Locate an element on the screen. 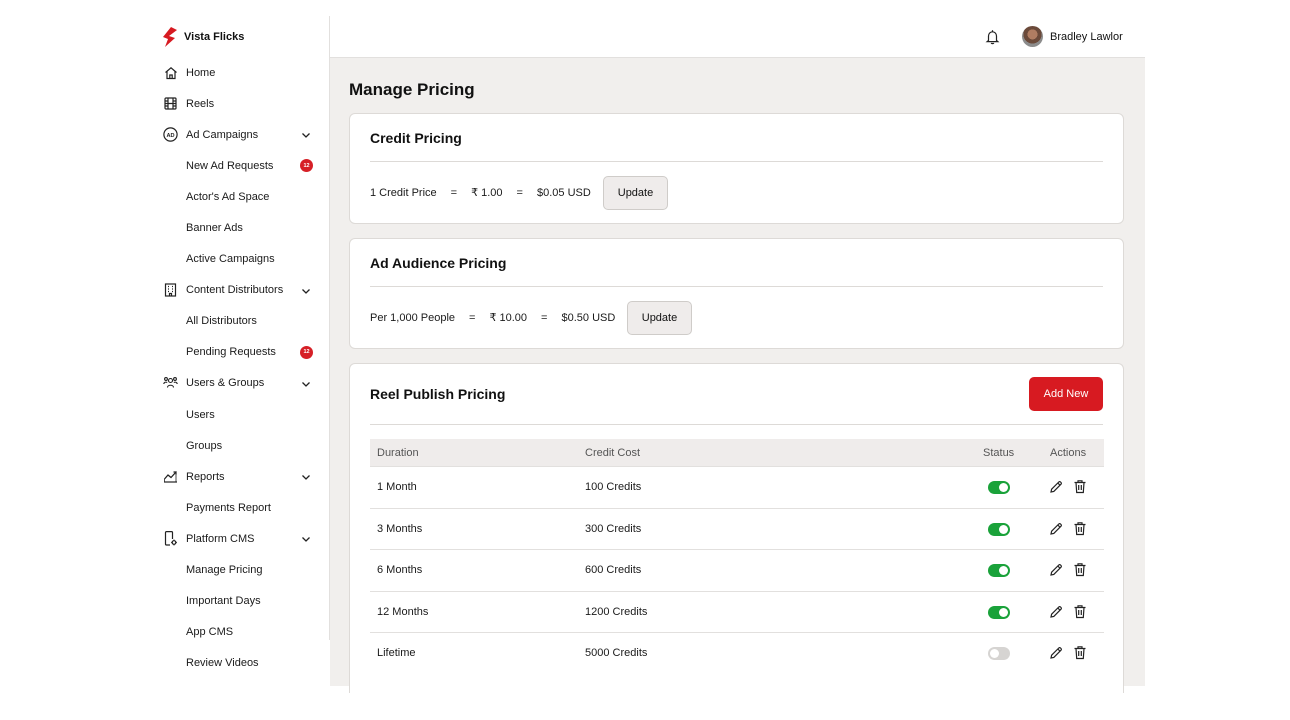 The height and width of the screenshot is (720, 1290). sidebar-item-label: Content Distributors is located at coordinates (235, 290).